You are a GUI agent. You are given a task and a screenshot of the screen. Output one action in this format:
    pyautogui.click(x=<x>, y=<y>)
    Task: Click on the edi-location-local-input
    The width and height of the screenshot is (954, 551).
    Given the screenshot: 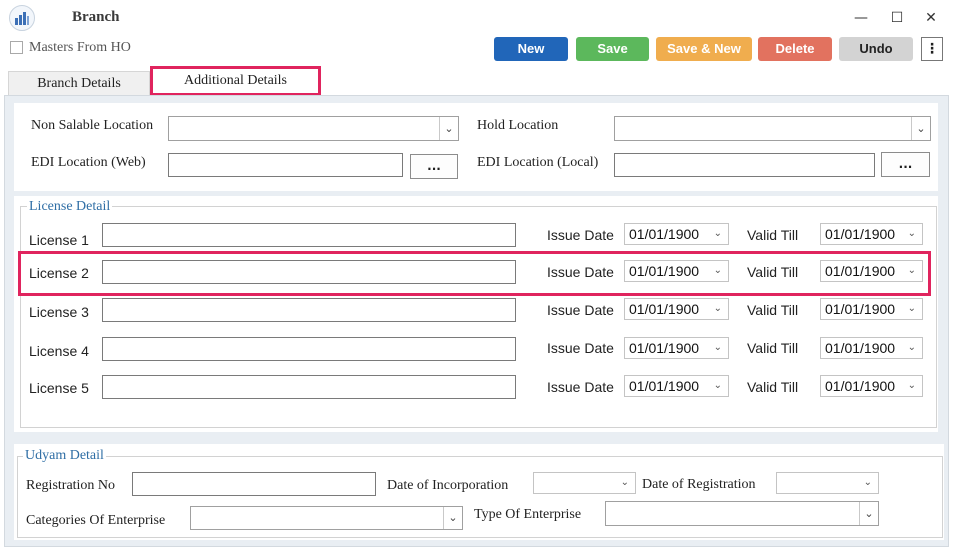 What is the action you would take?
    pyautogui.click(x=744, y=165)
    